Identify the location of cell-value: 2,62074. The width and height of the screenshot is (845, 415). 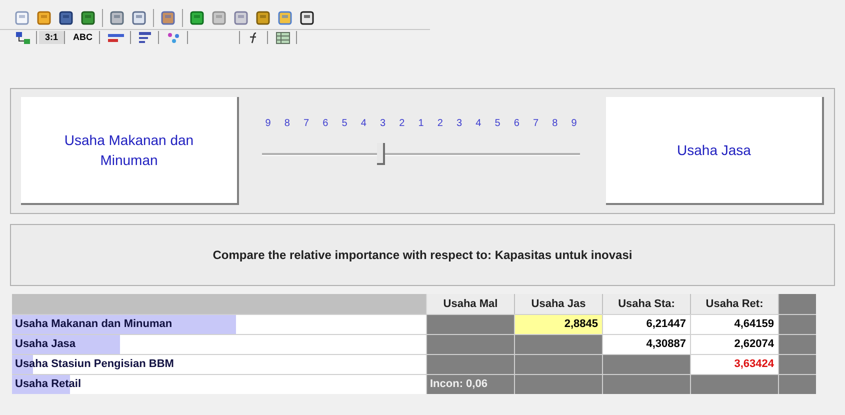
(754, 344).